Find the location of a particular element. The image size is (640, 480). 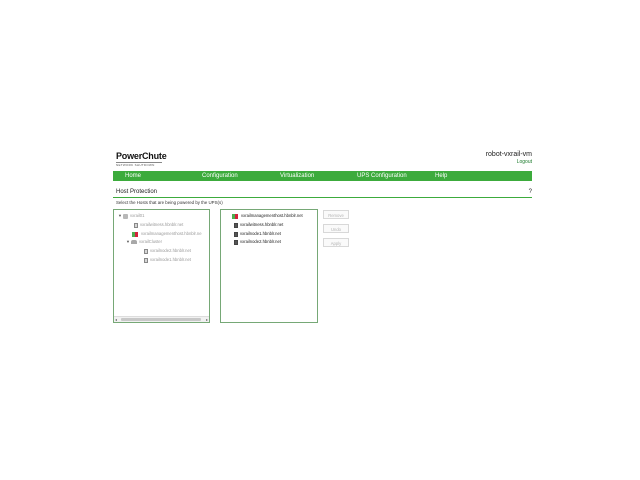

tree-item-label: vxrailnode1.hbnblr.net is located at coordinates (170, 259).